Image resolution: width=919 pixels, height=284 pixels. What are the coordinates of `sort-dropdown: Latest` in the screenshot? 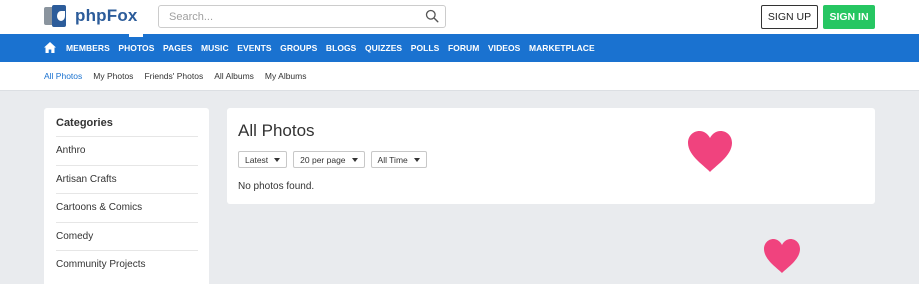 It's located at (263, 159).